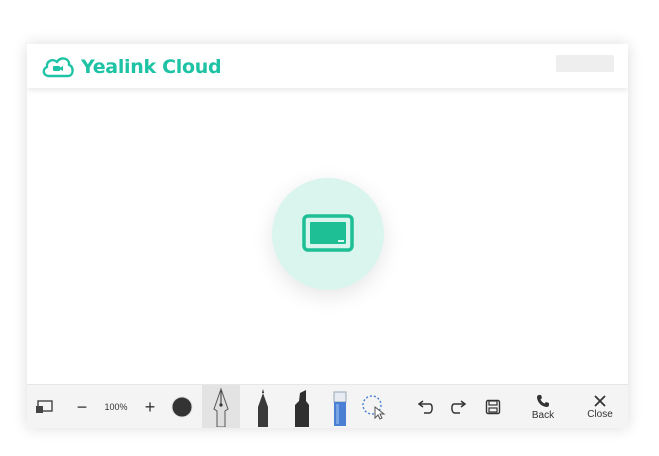 Image resolution: width=659 pixels, height=456 pixels. Describe the element at coordinates (58, 67) in the screenshot. I see `cloud-logo-icon` at that location.